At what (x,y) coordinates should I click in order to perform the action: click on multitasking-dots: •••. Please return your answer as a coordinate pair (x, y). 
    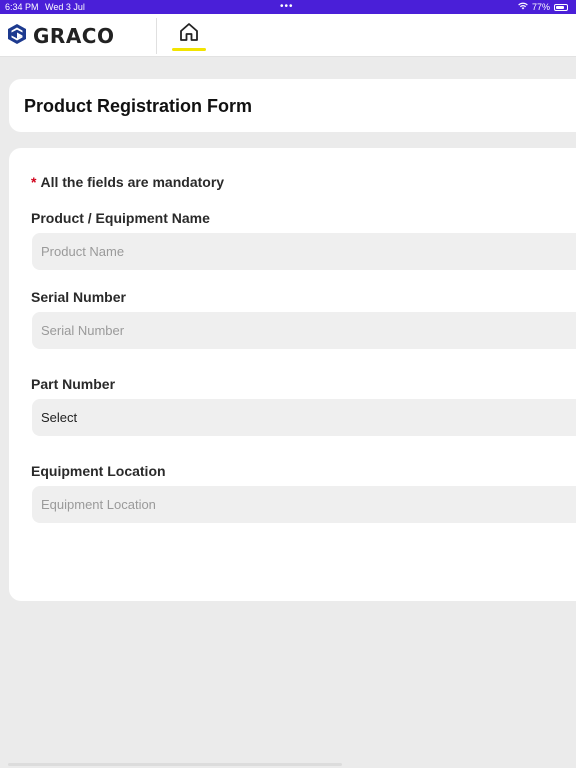
    Looking at the image, I should click on (287, 7).